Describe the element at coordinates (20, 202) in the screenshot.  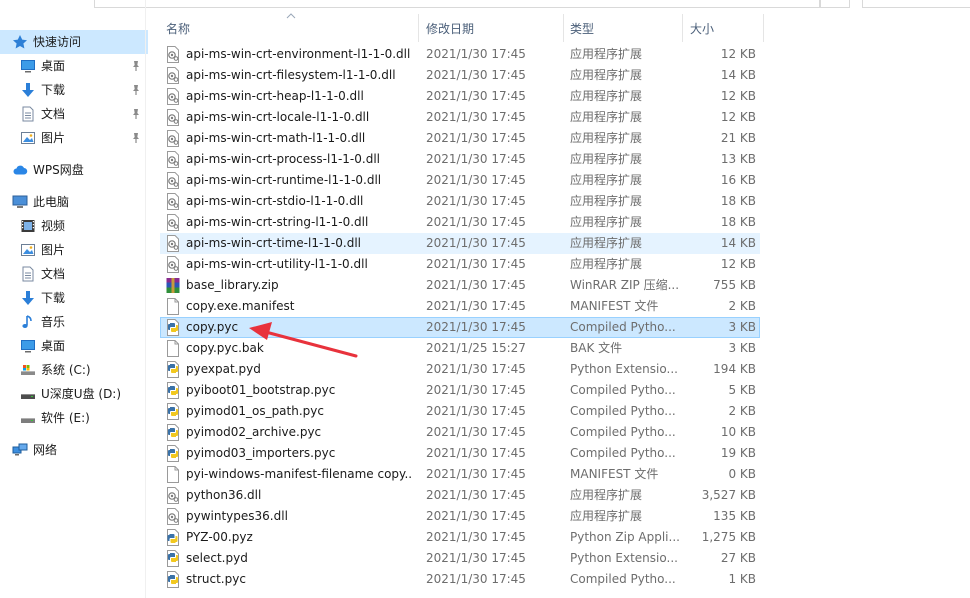
I see `computer-icon` at that location.